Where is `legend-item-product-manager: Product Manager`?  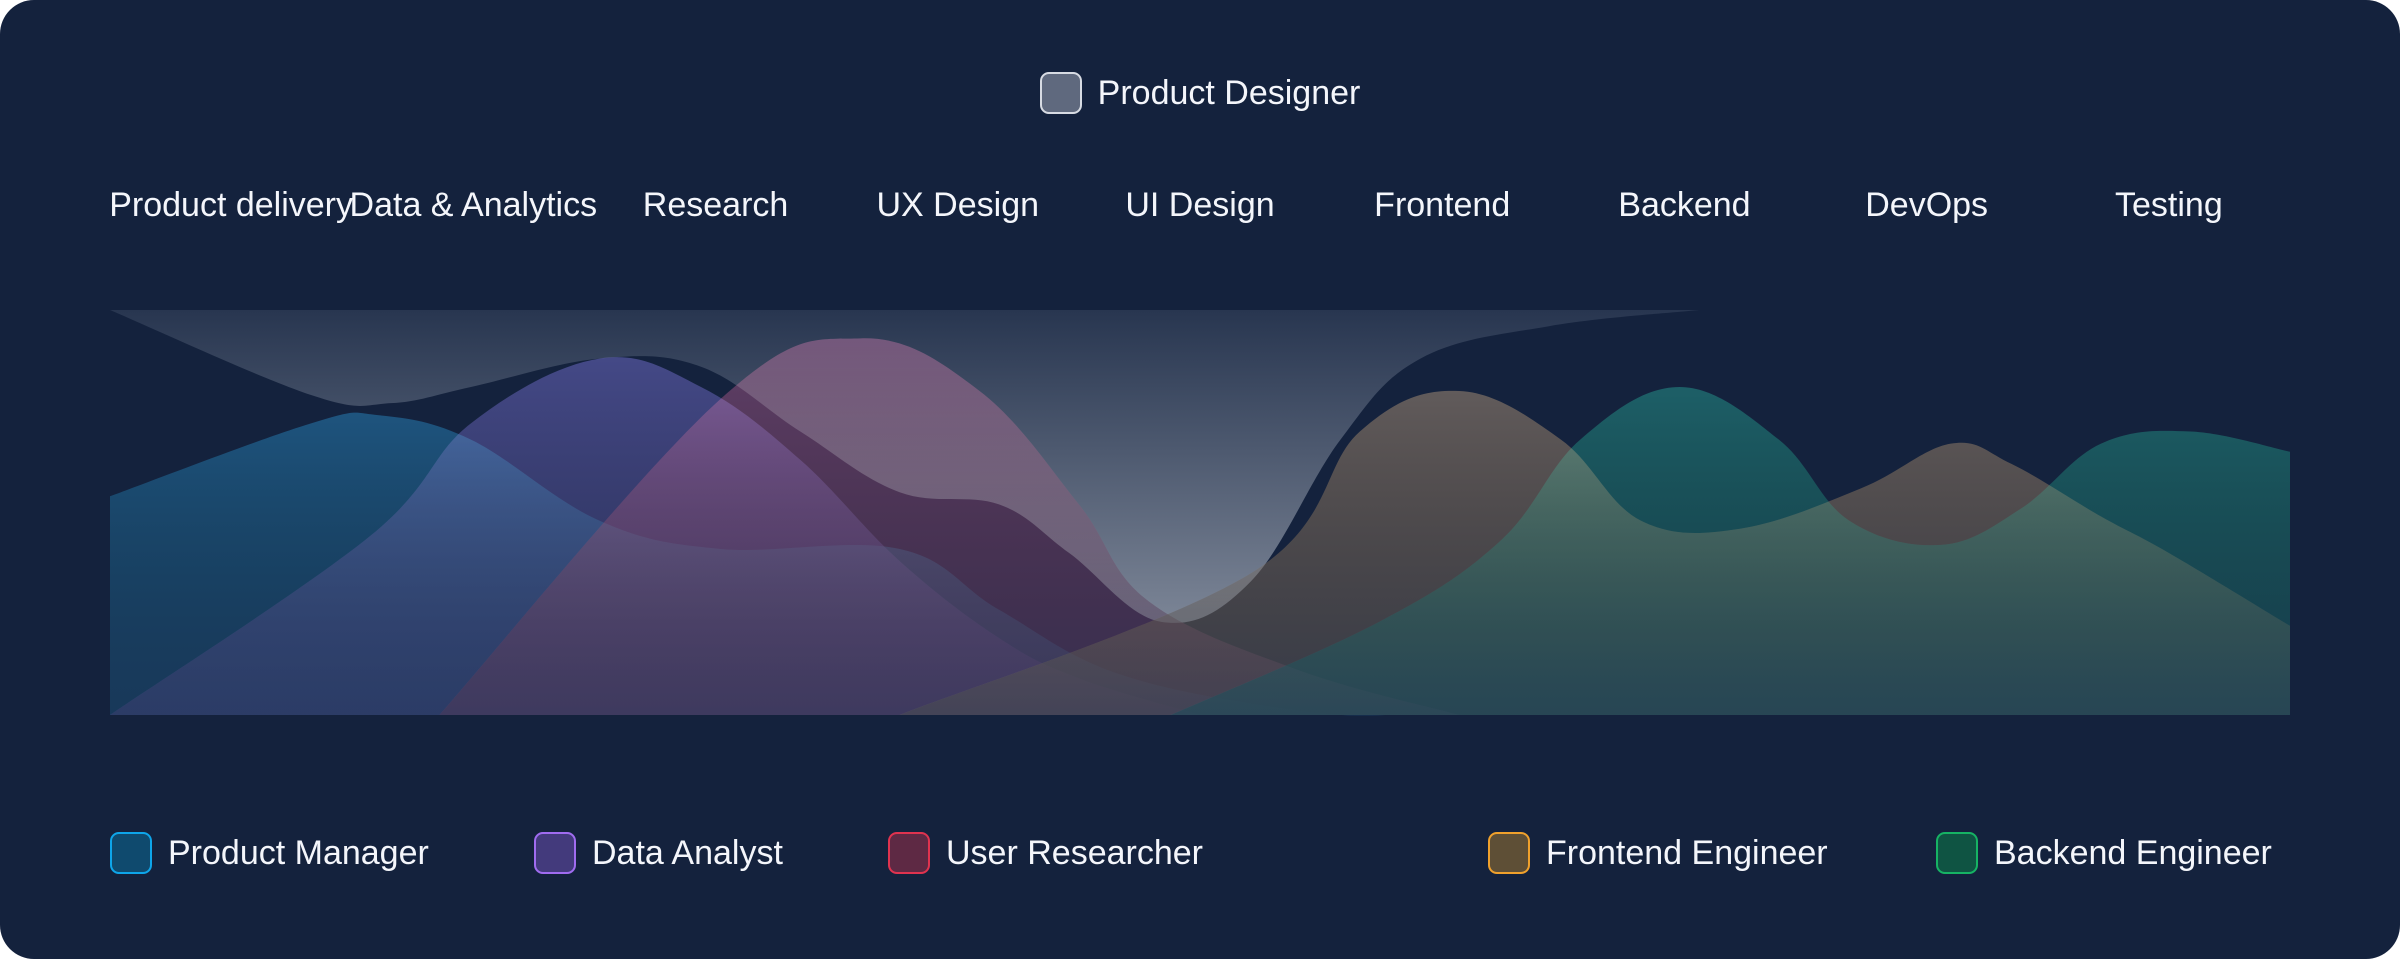
legend-item-product-manager: Product Manager is located at coordinates (269, 853).